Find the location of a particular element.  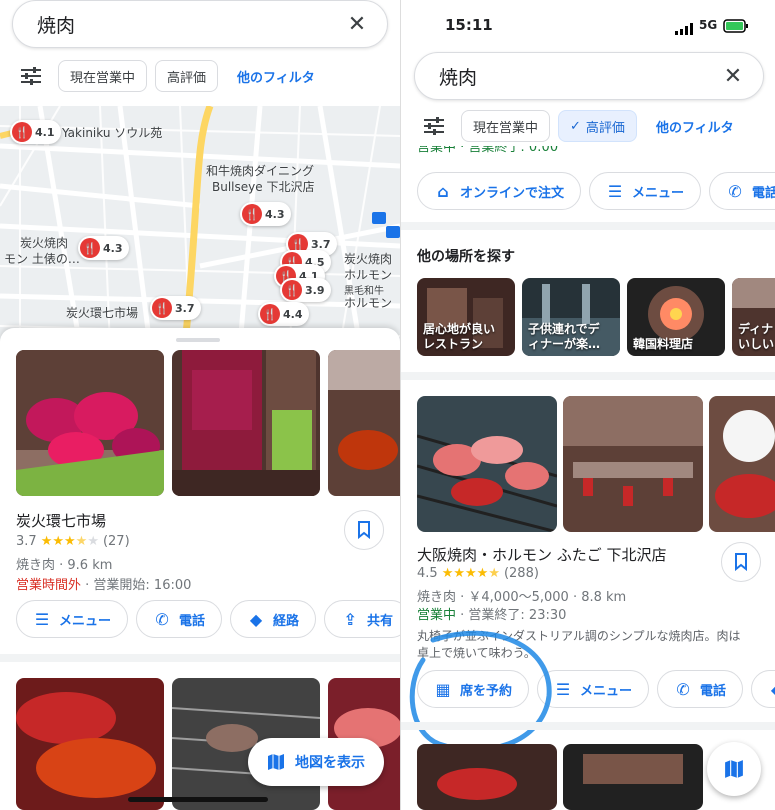

place-rating: 3.7 ★★★★★ (27) is located at coordinates (73, 541).